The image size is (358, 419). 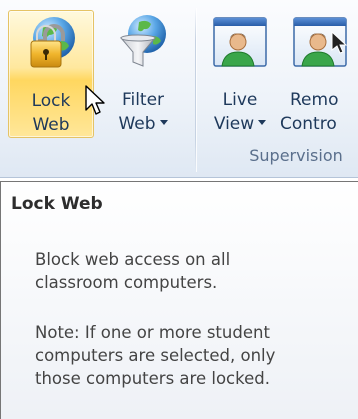 What do you see at coordinates (296, 155) in the screenshot?
I see `group-label-supervision: Supervision` at bounding box center [296, 155].